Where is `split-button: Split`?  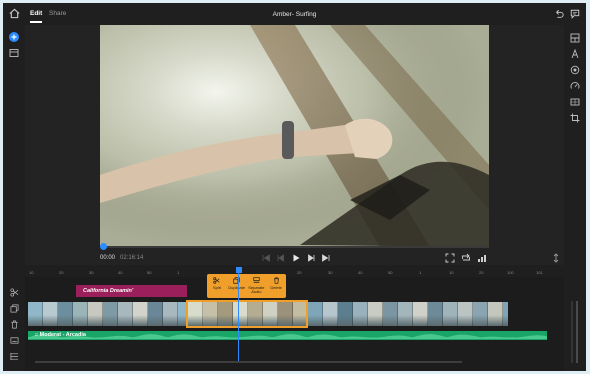
split-button: Split is located at coordinates (217, 286).